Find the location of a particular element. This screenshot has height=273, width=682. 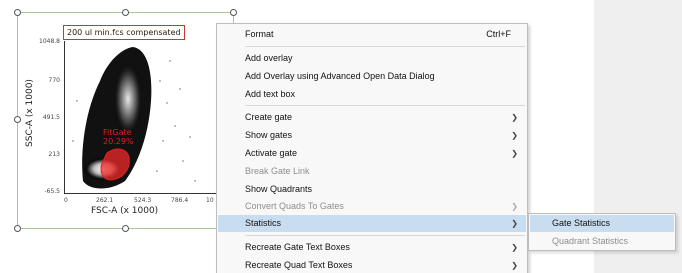

x-tick-label: 524.3 is located at coordinates (143, 200).